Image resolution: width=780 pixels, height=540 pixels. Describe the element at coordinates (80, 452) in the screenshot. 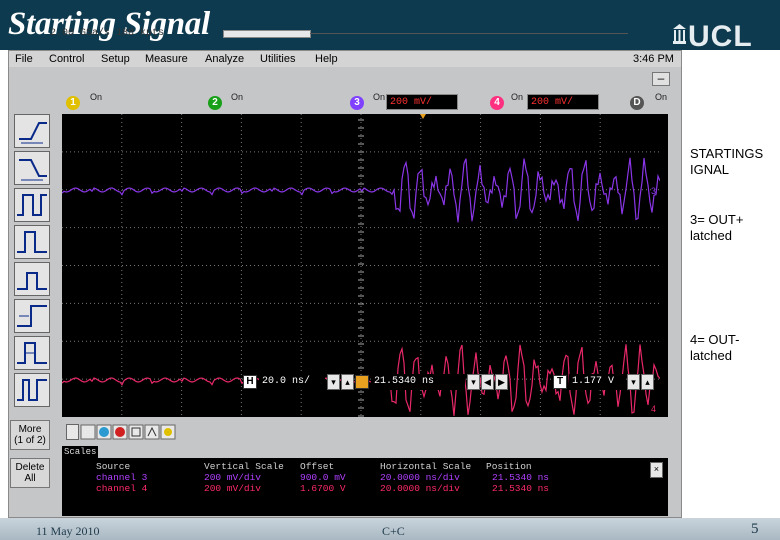

I see `scales-tab: Scales` at that location.